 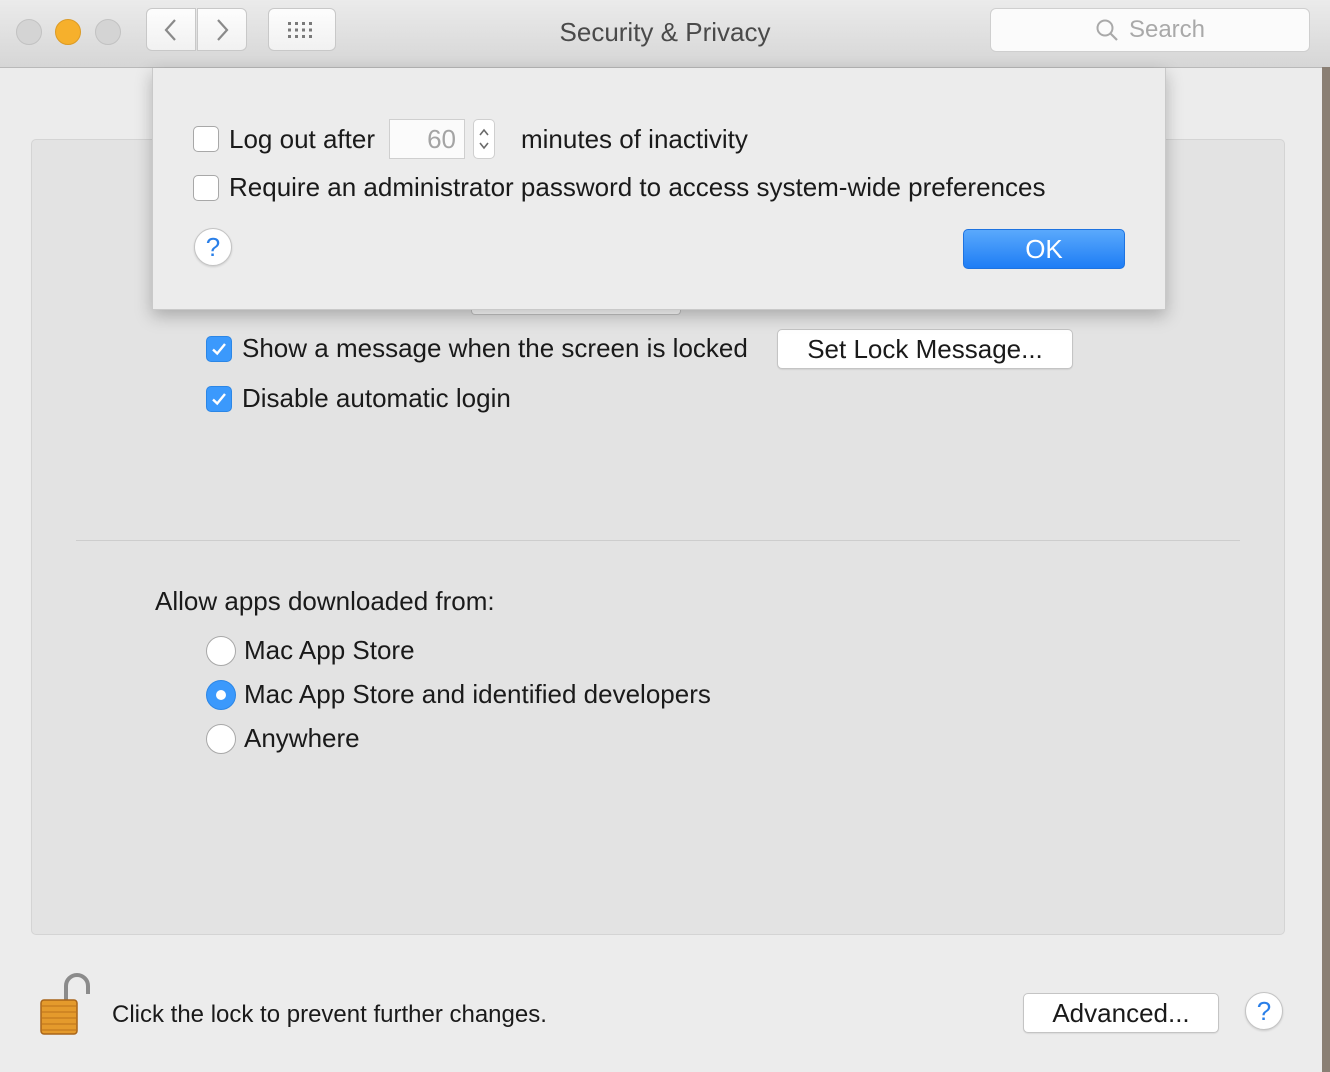 I want to click on lock-button, so click(x=65, y=1006).